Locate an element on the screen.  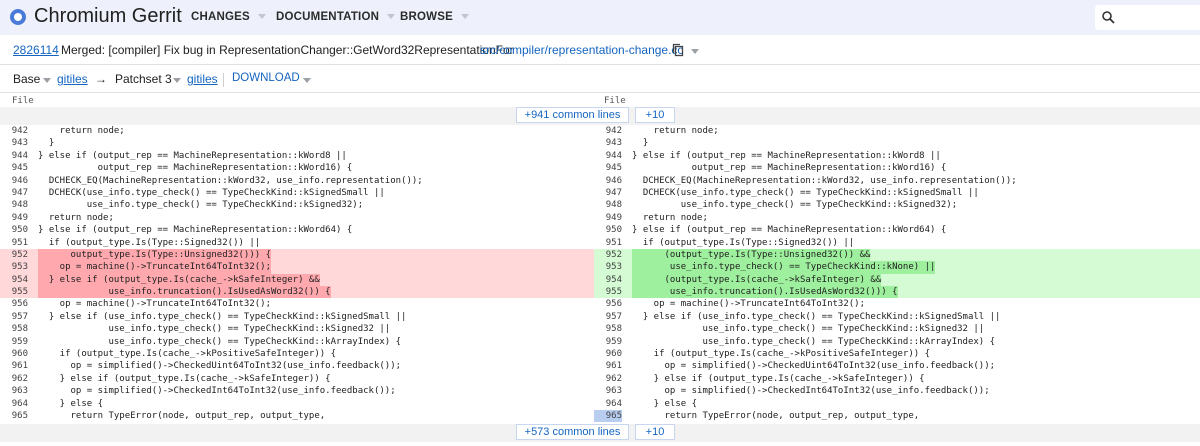
download-chevron-icon is located at coordinates (307, 80).